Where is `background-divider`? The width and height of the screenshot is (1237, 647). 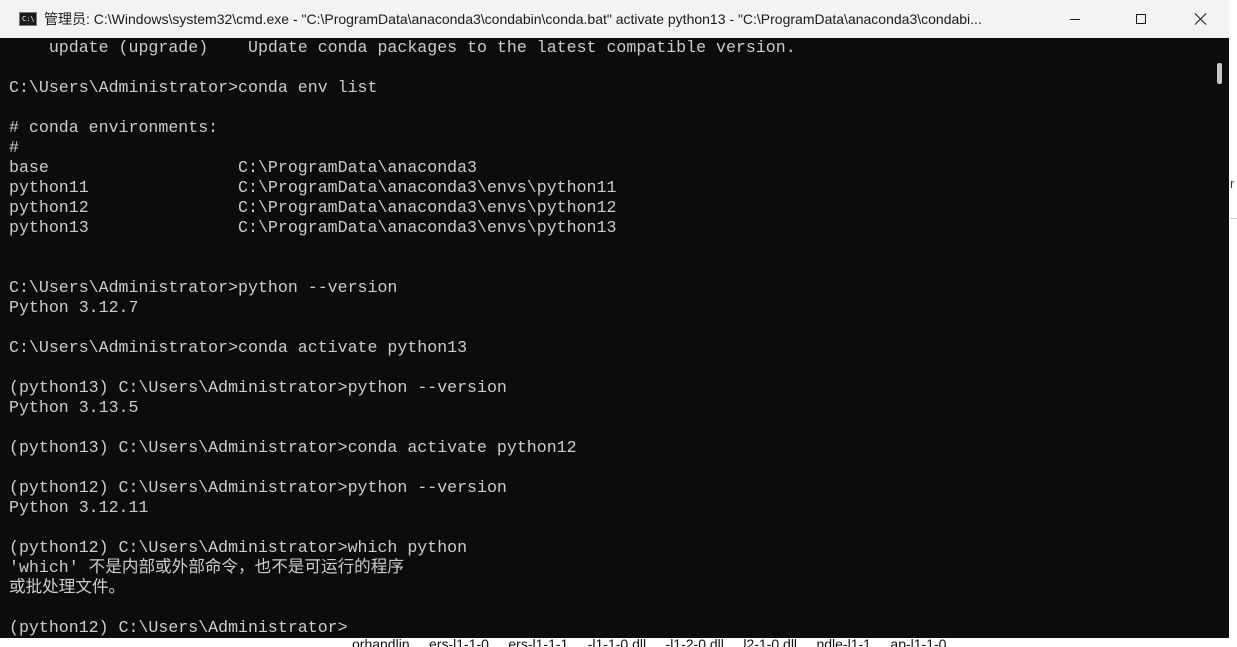 background-divider is located at coordinates (1233, 218).